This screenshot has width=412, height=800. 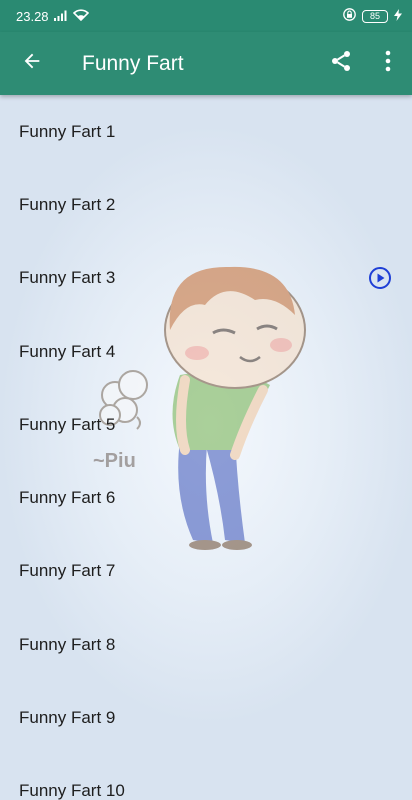 I want to click on list-item: Funny Fart 7, so click(x=206, y=571).